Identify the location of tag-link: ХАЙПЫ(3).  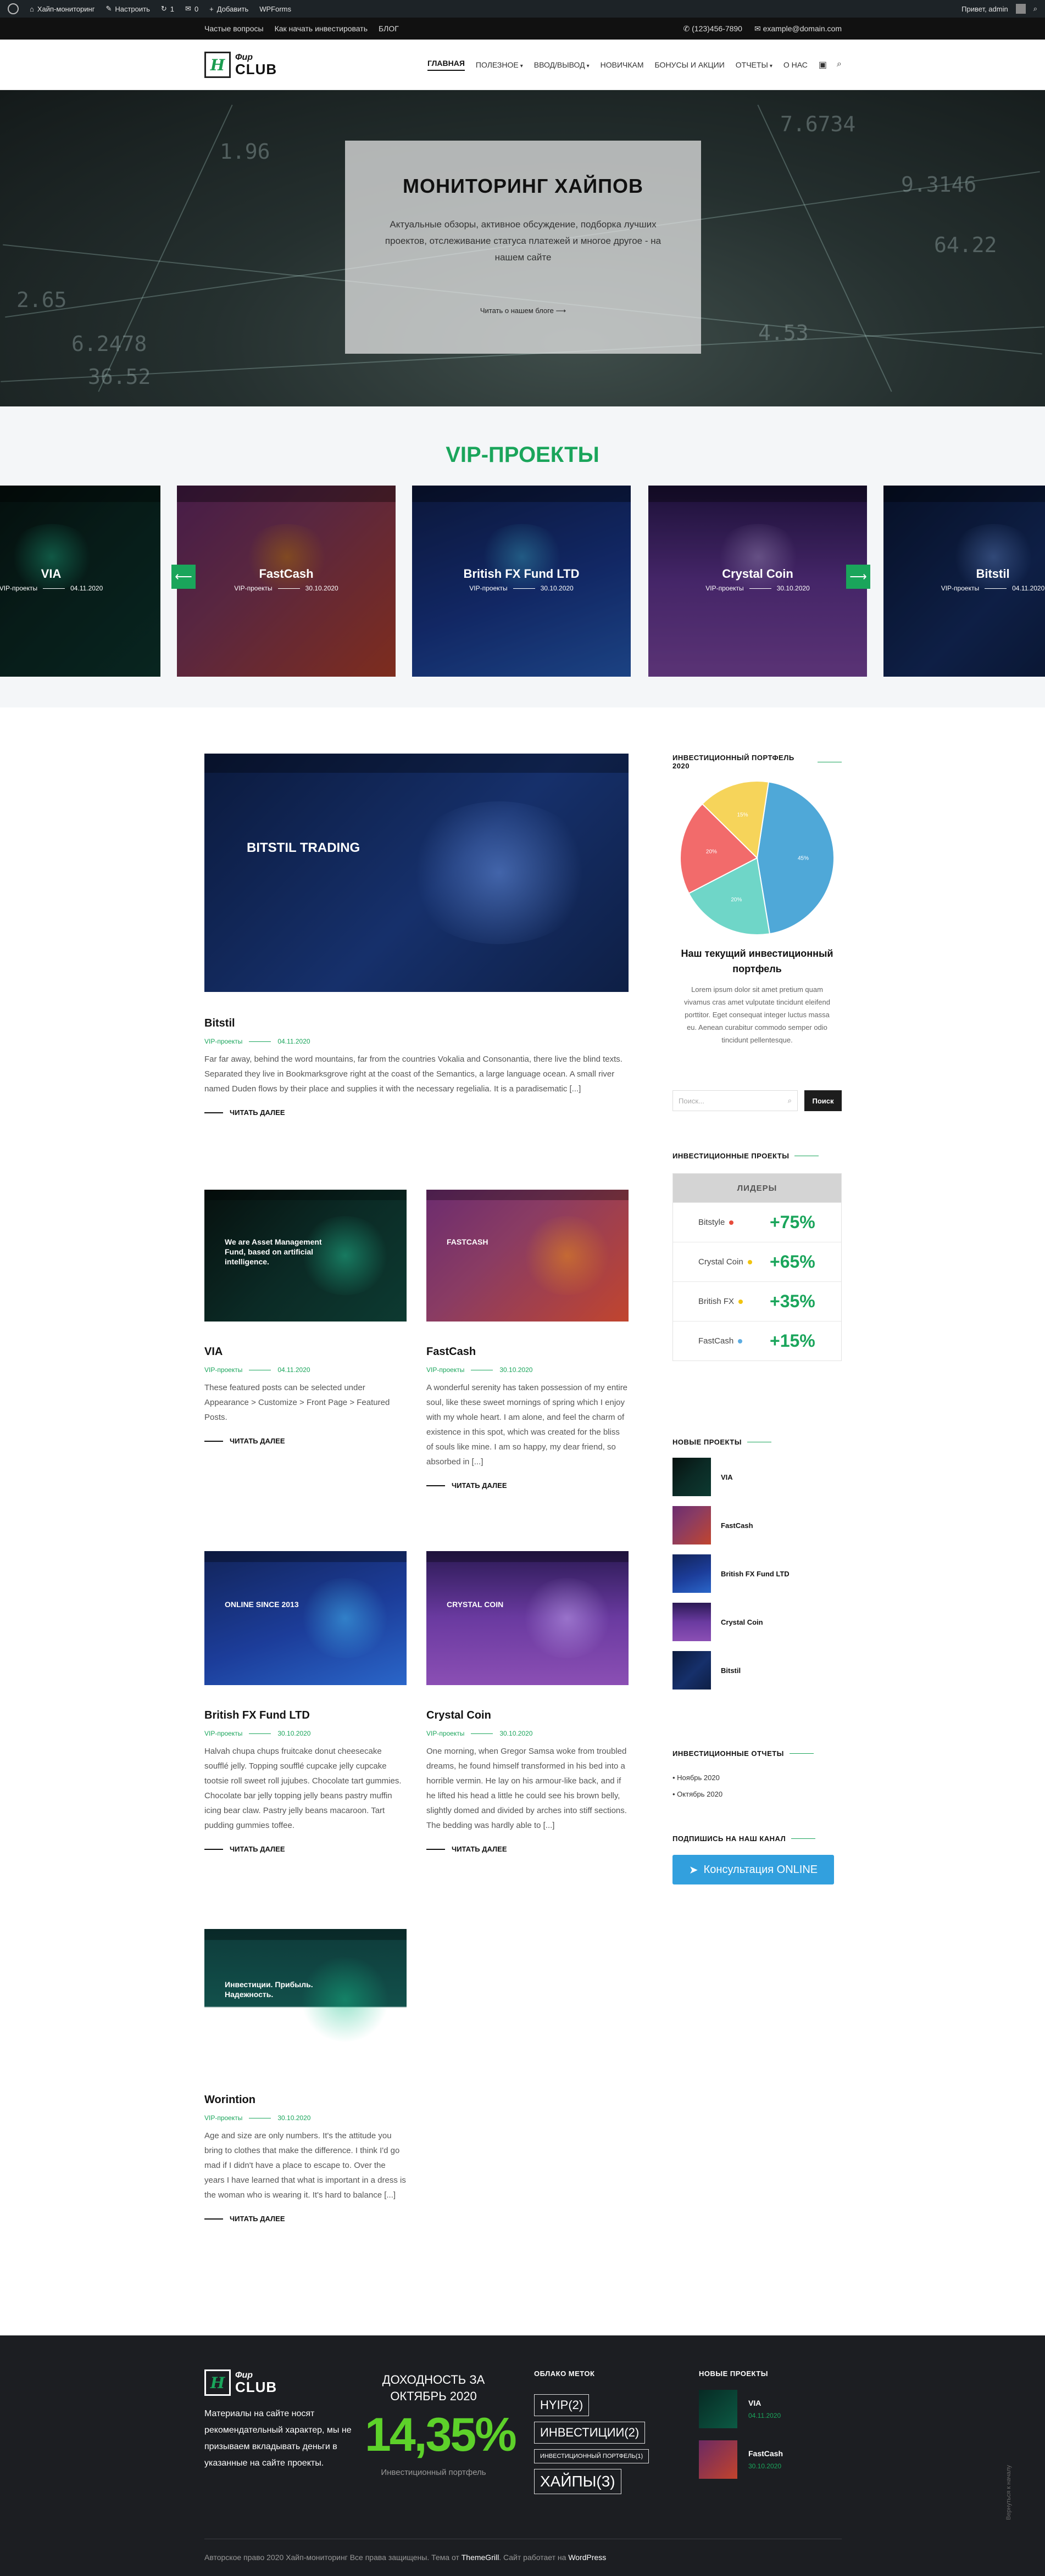
(577, 2481).